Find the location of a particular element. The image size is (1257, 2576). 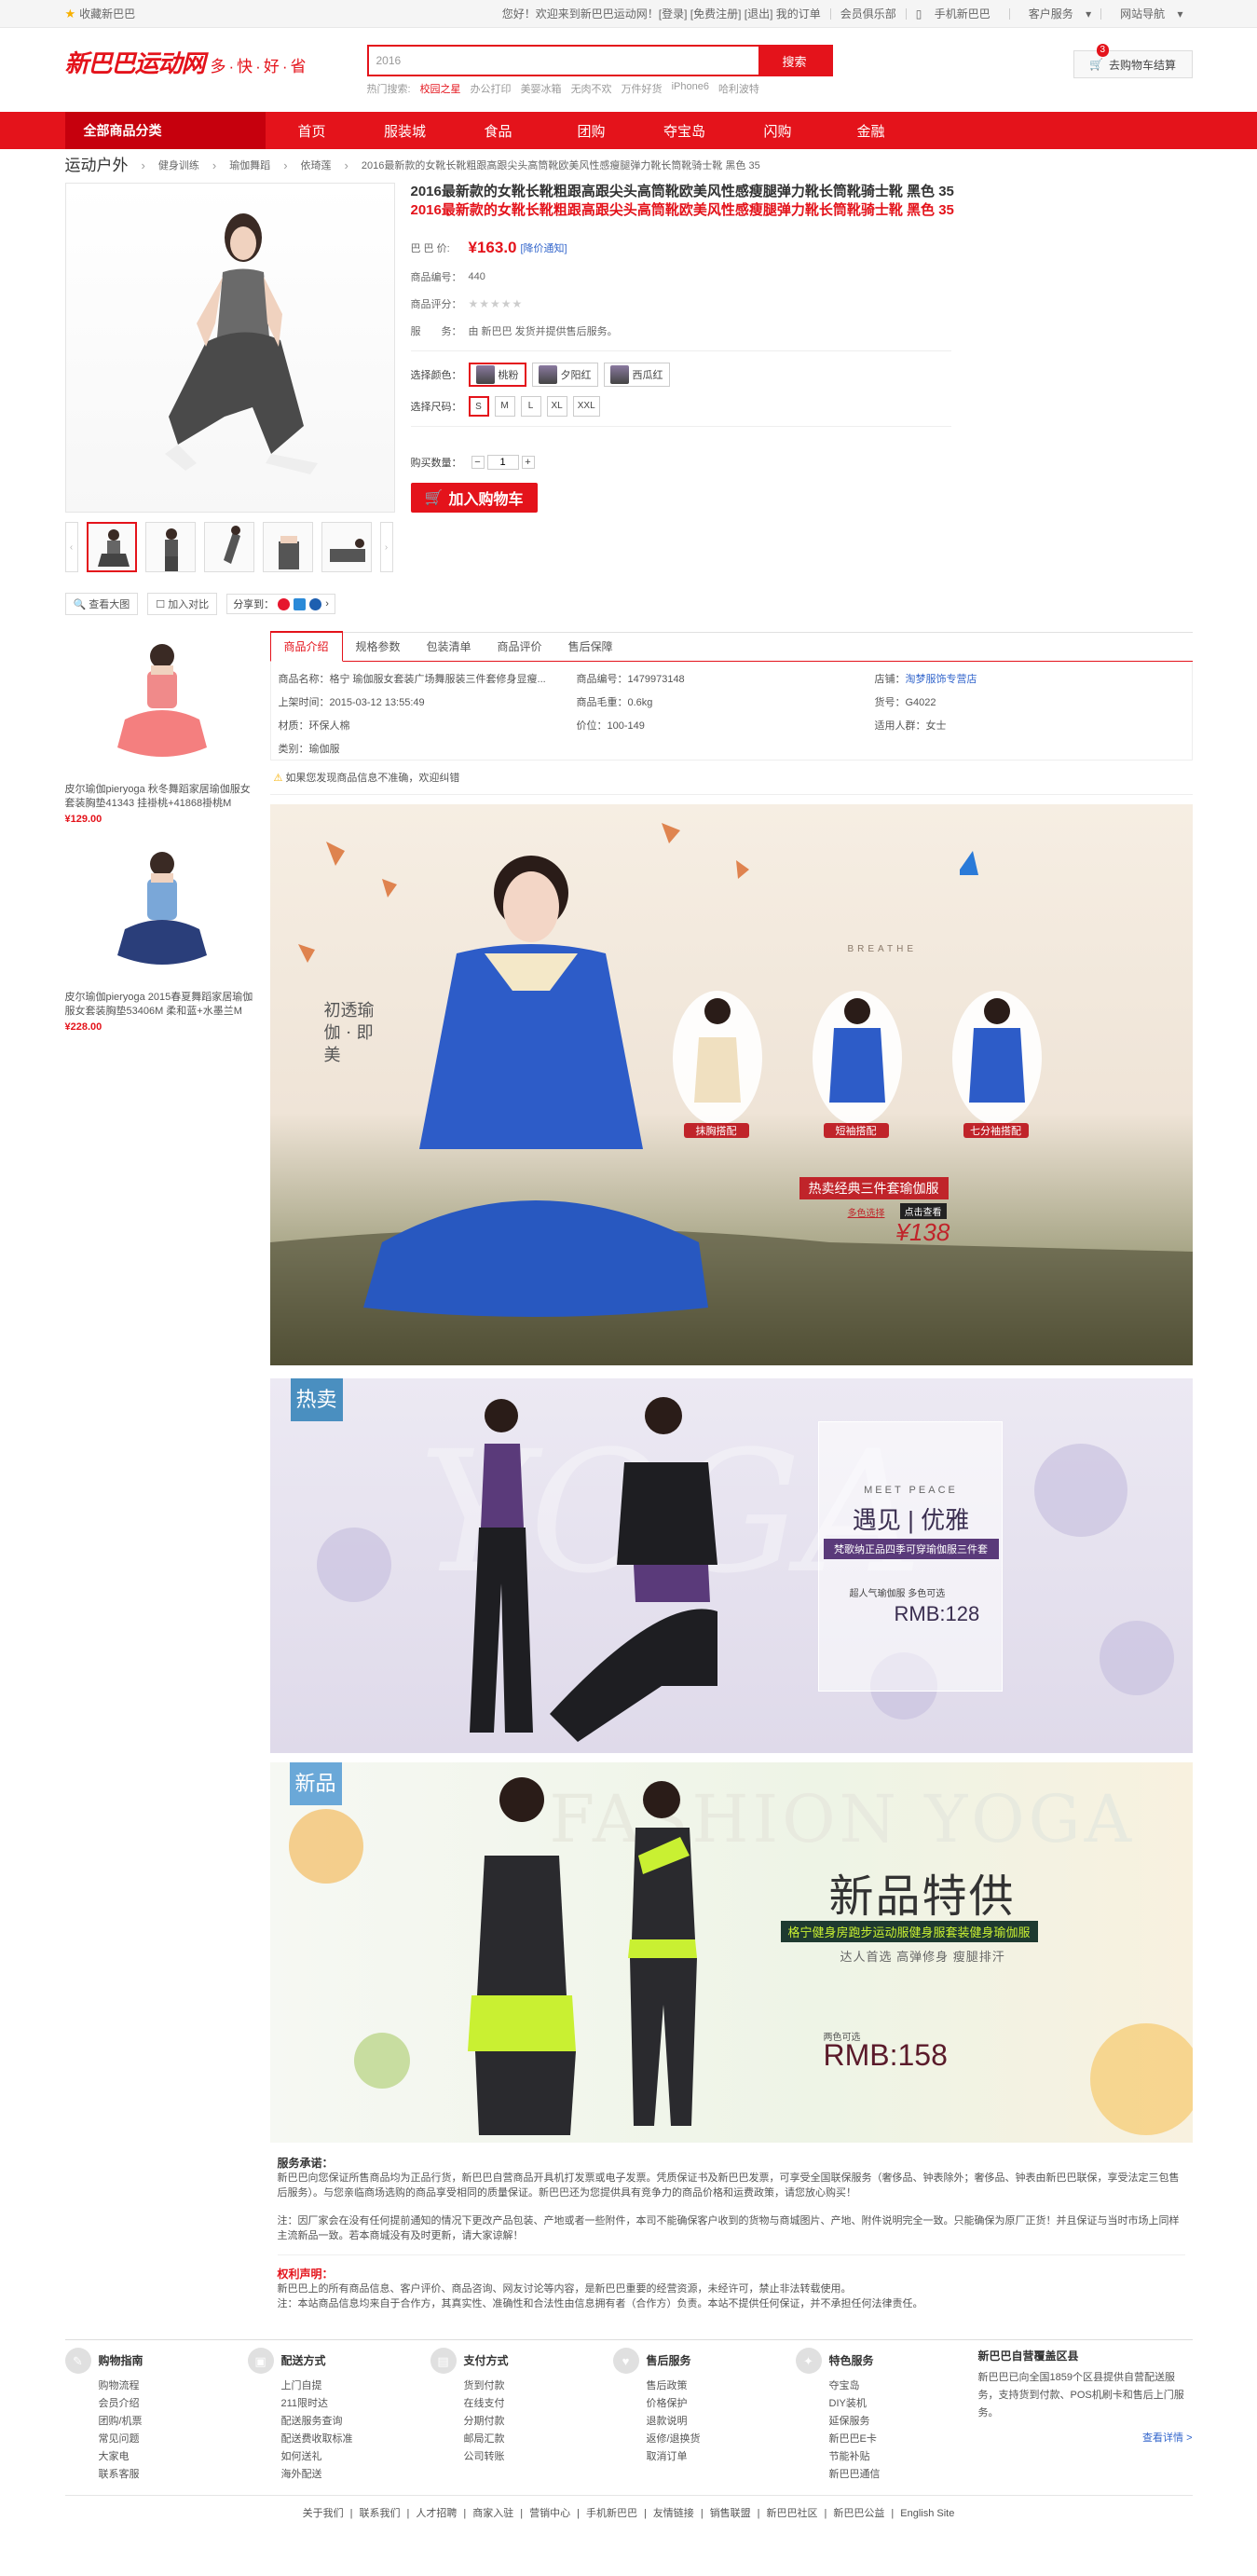

weibo-icon is located at coordinates (284, 603).